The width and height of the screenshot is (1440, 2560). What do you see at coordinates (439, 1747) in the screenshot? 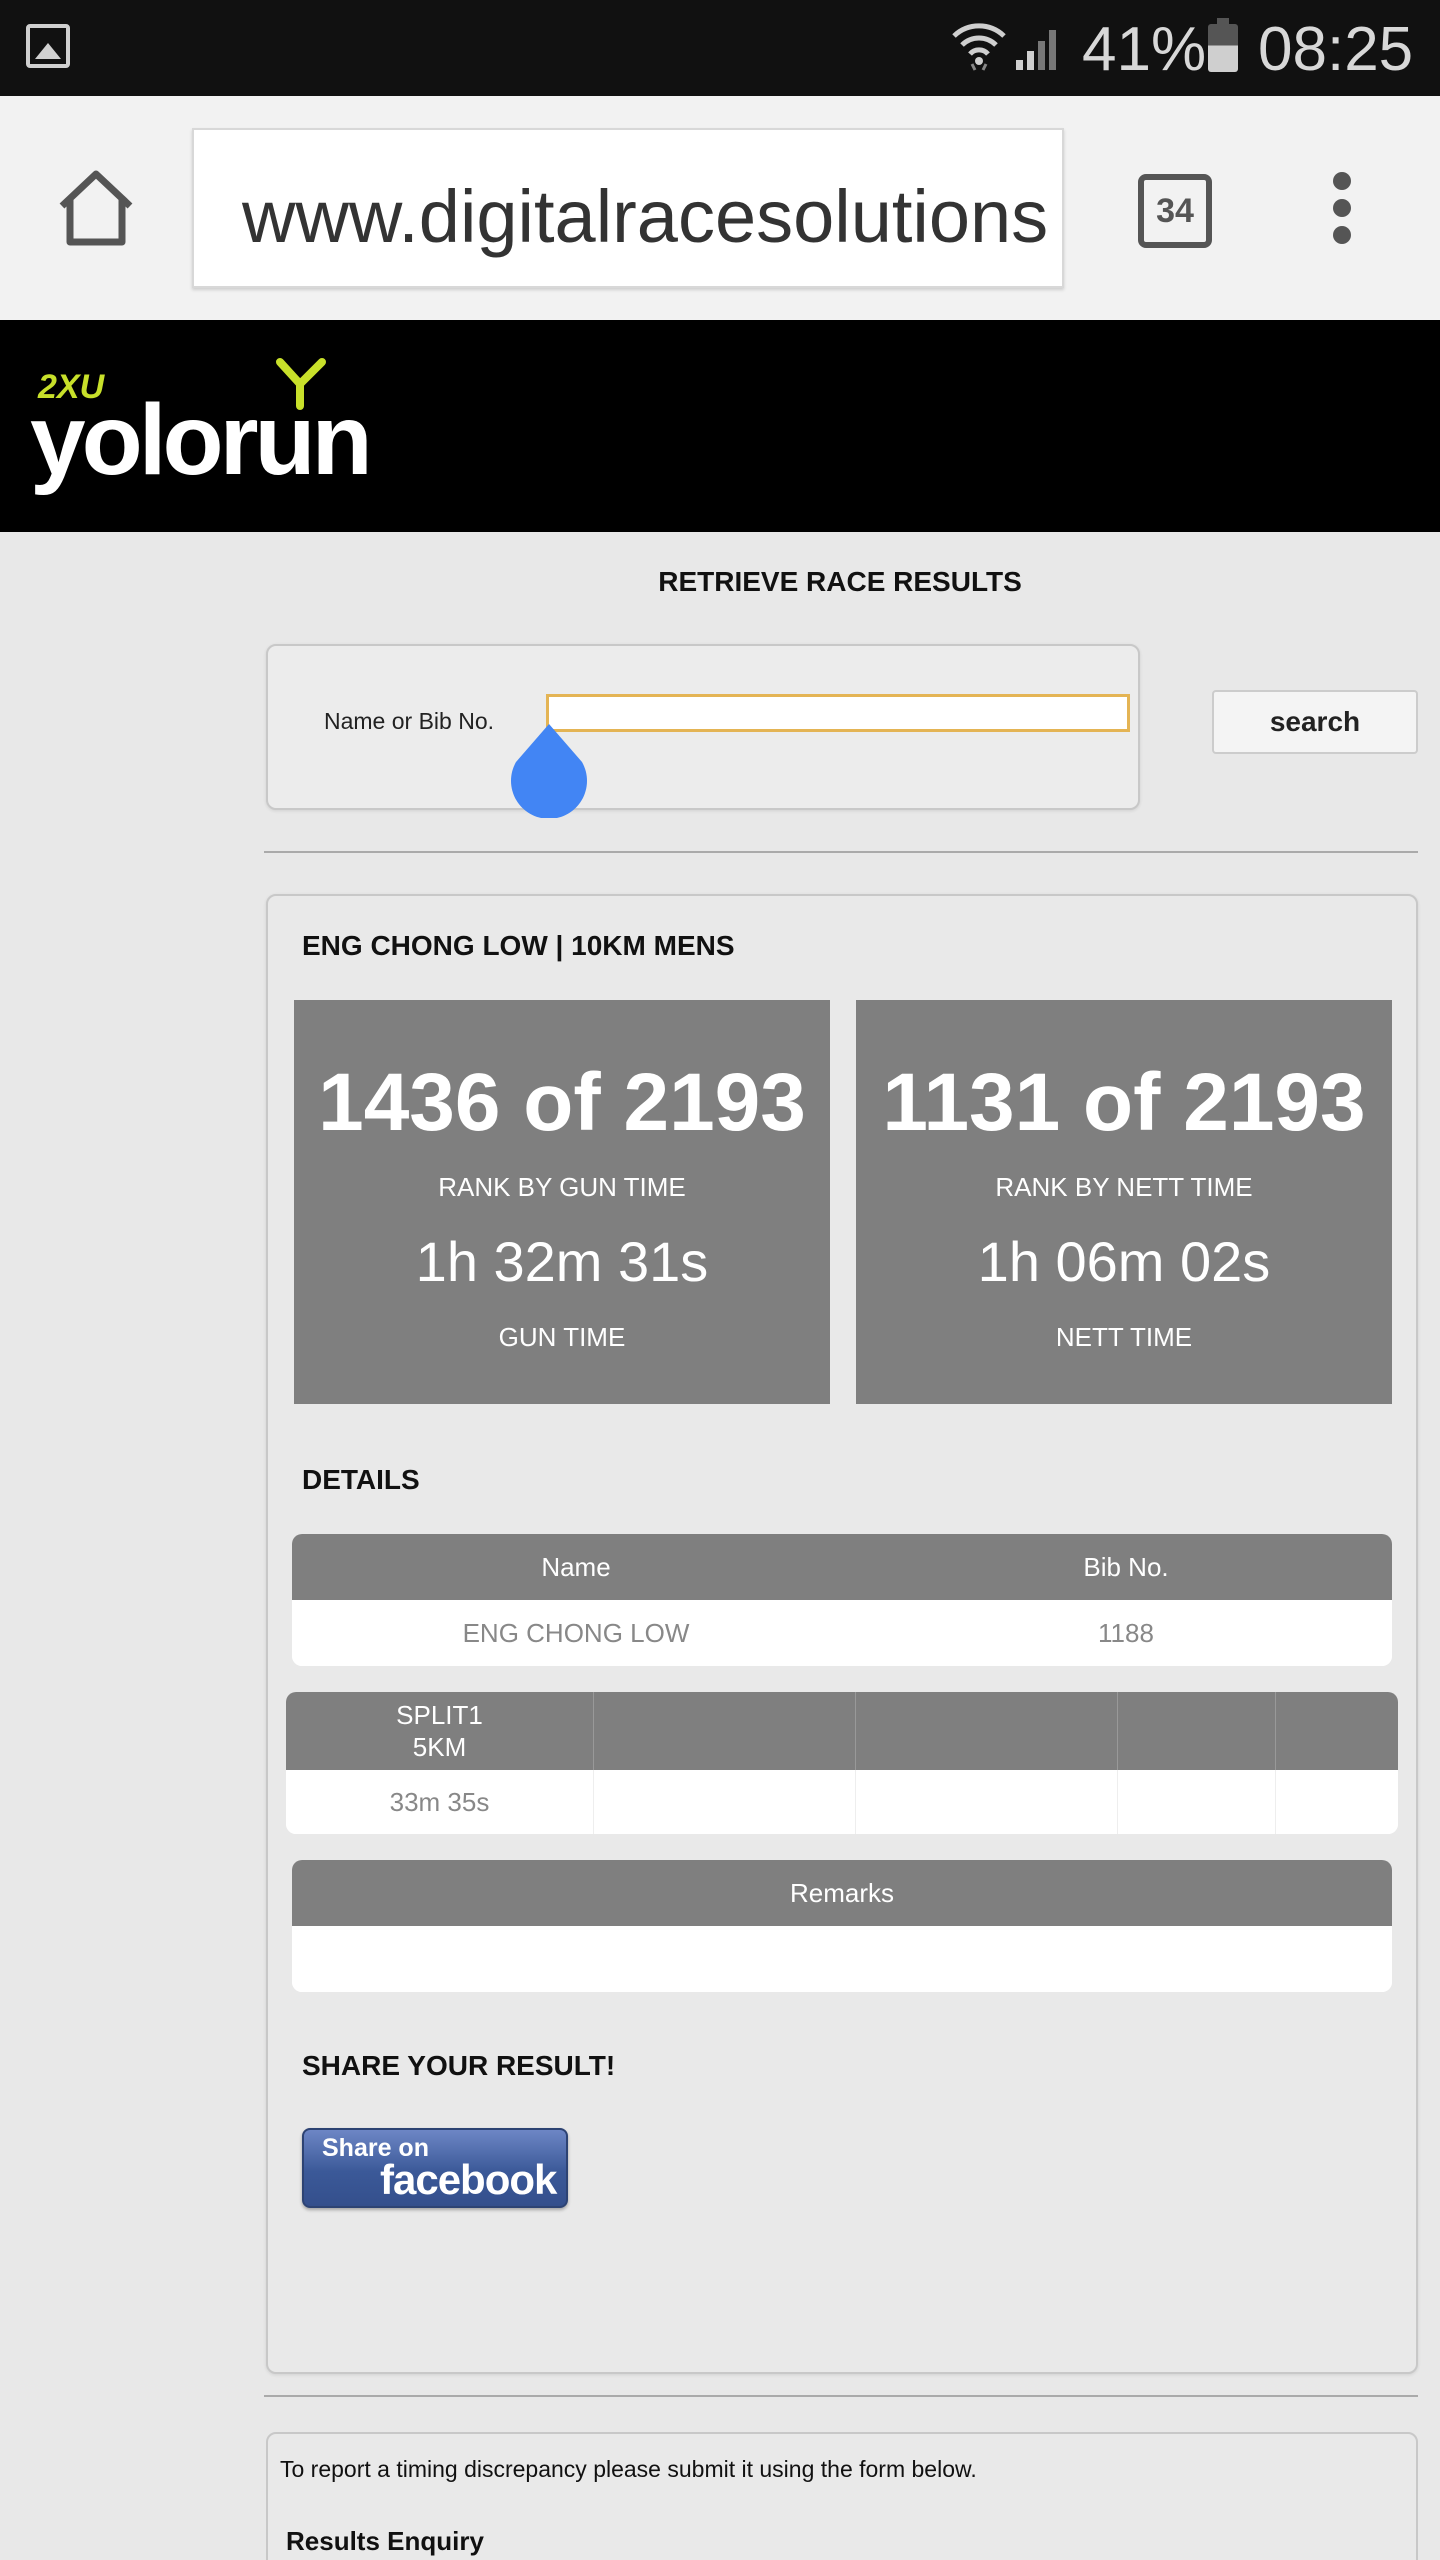
I see `split-header-line2: 5KM` at bounding box center [439, 1747].